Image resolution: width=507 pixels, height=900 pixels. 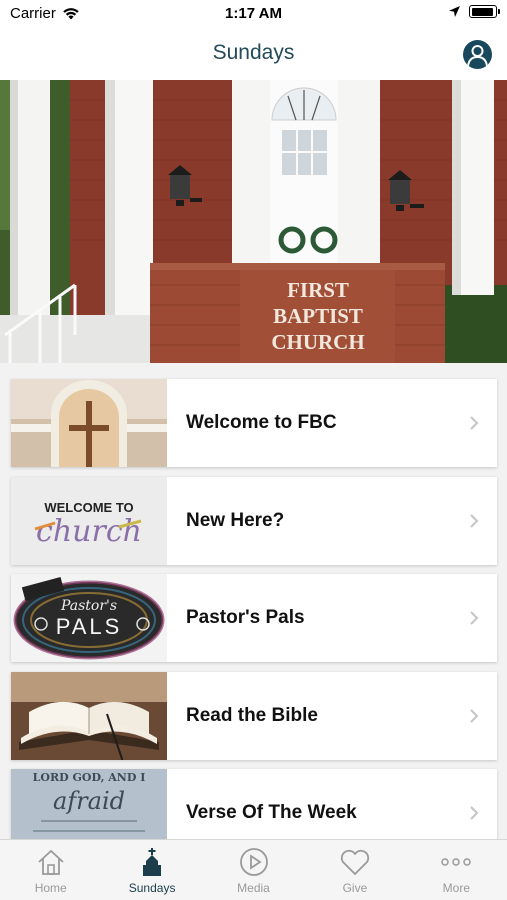 What do you see at coordinates (245, 617) in the screenshot?
I see `list-item-label: Pastor's Pals` at bounding box center [245, 617].